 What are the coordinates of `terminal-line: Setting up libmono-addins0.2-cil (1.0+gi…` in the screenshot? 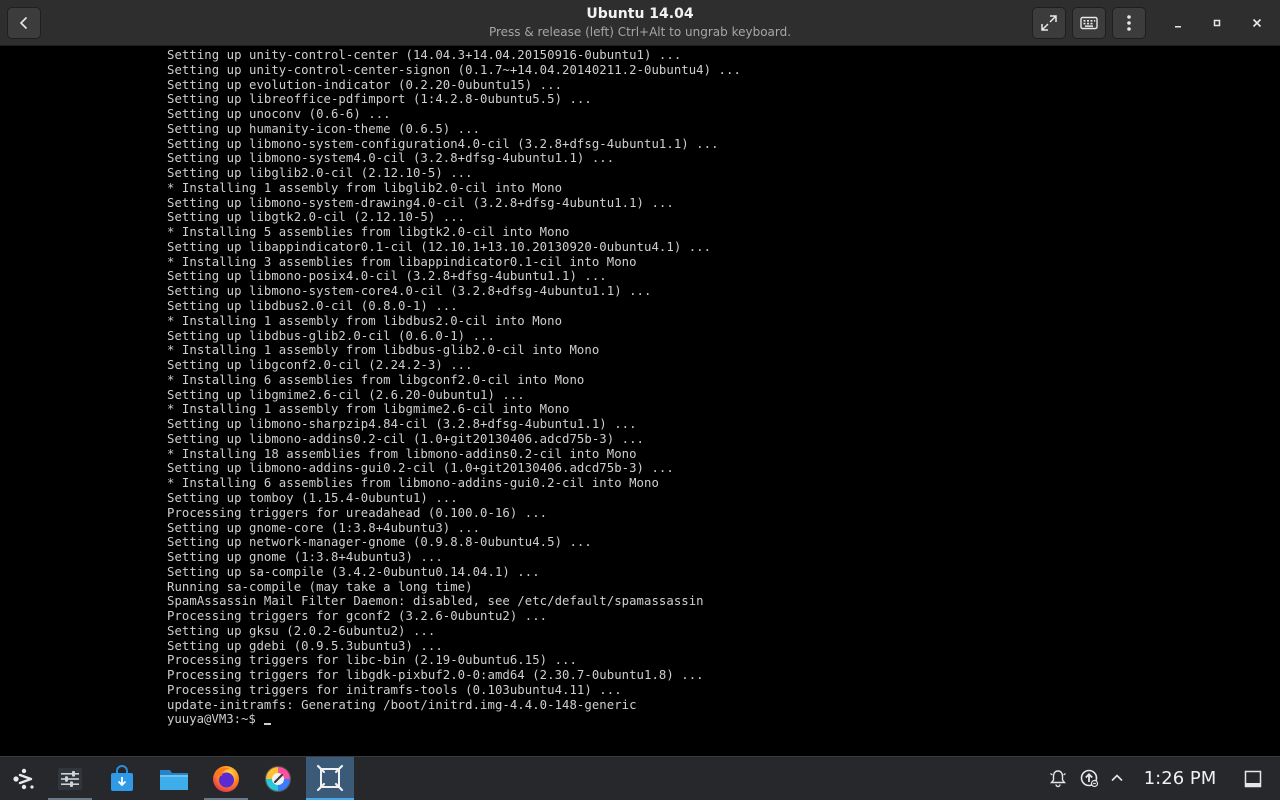 It's located at (406, 438).